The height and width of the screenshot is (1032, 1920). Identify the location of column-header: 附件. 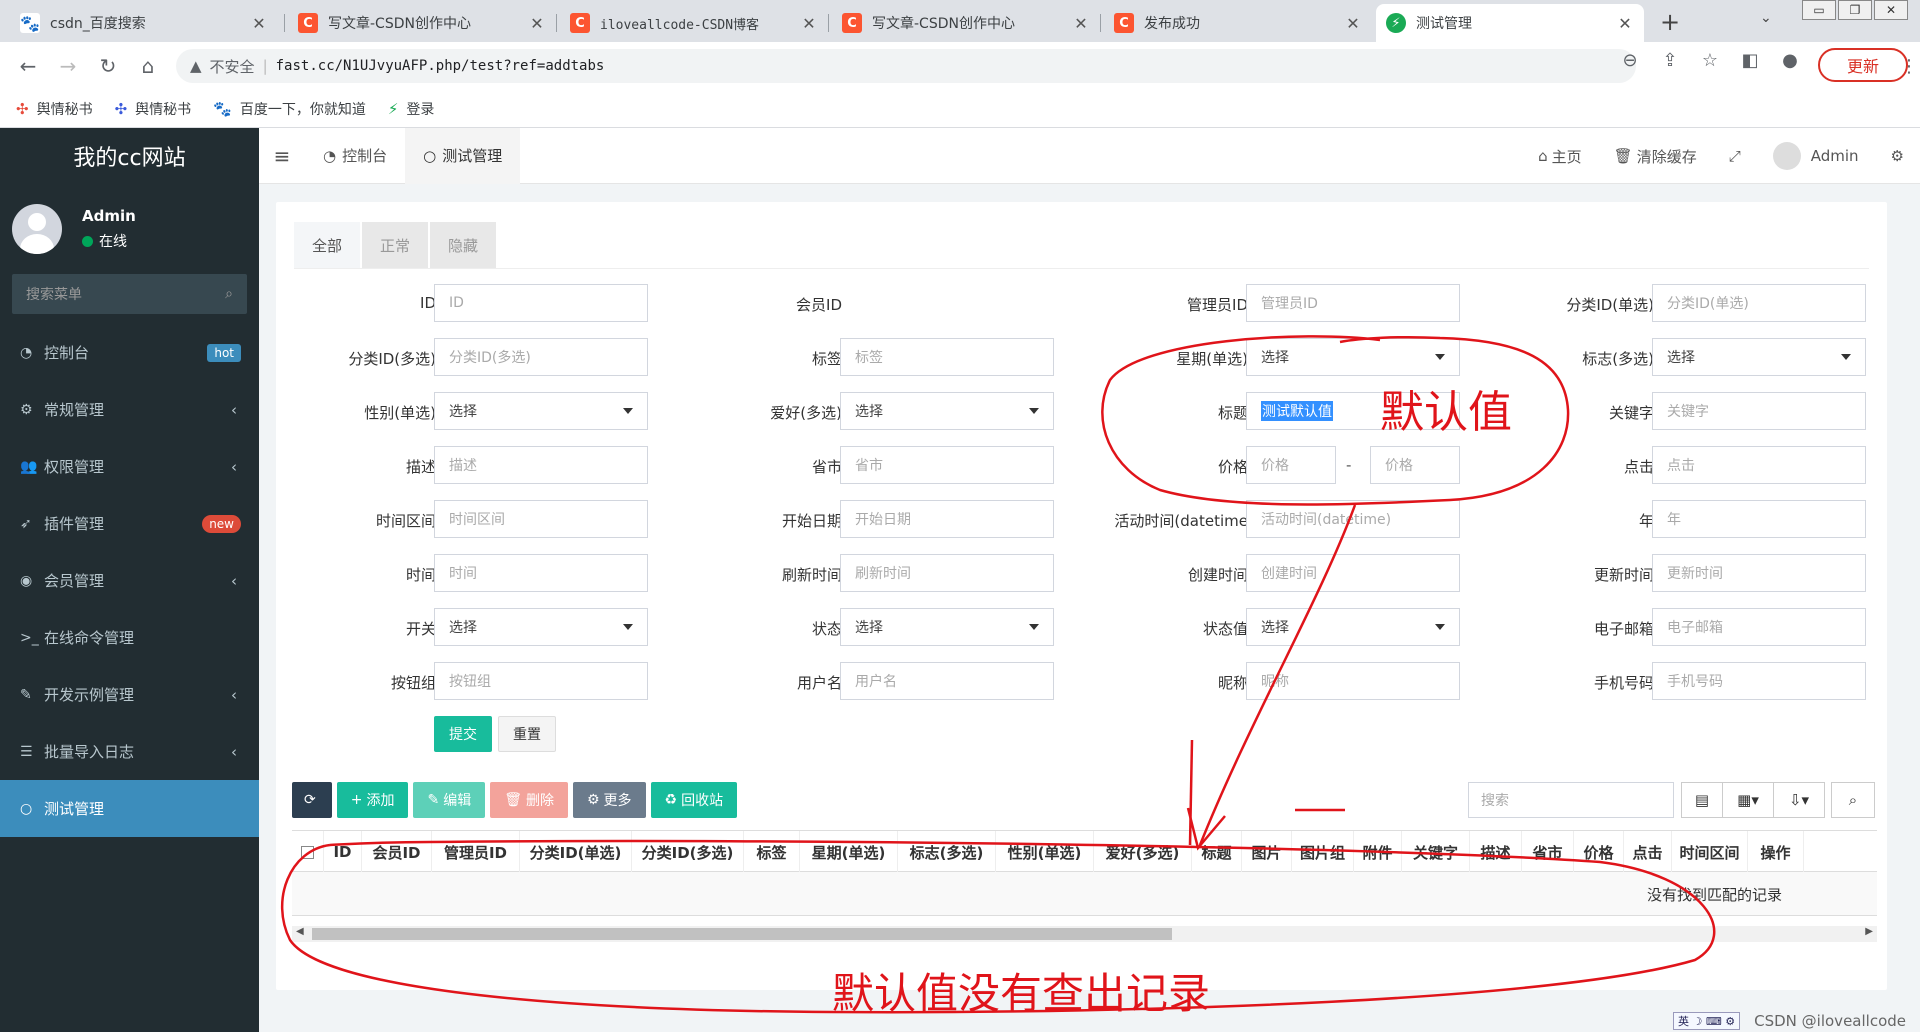
(1378, 852).